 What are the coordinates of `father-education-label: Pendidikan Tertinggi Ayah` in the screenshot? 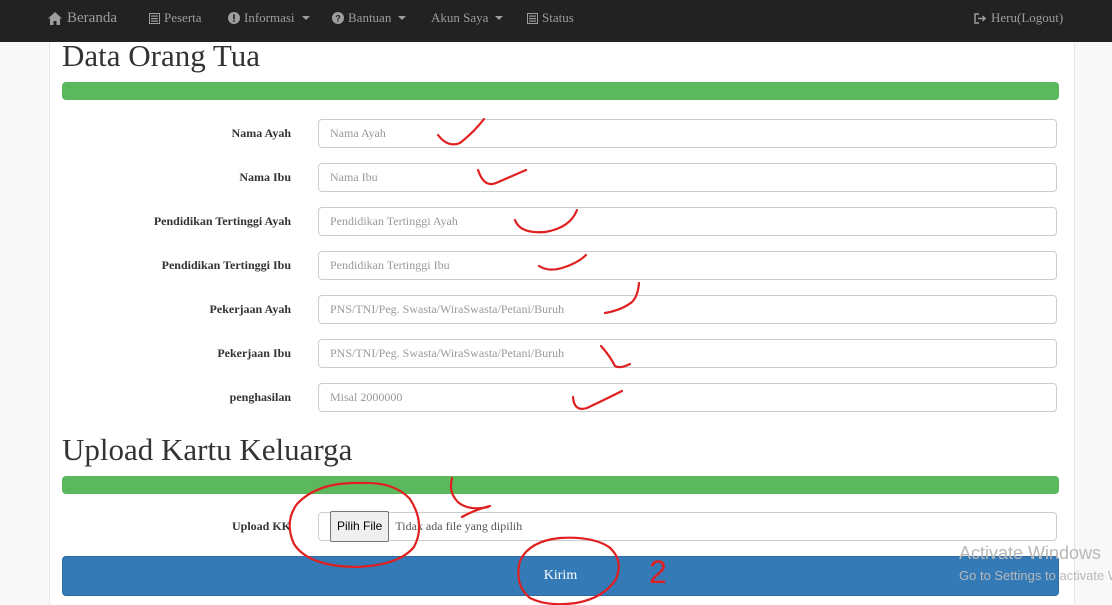 It's located at (222, 221).